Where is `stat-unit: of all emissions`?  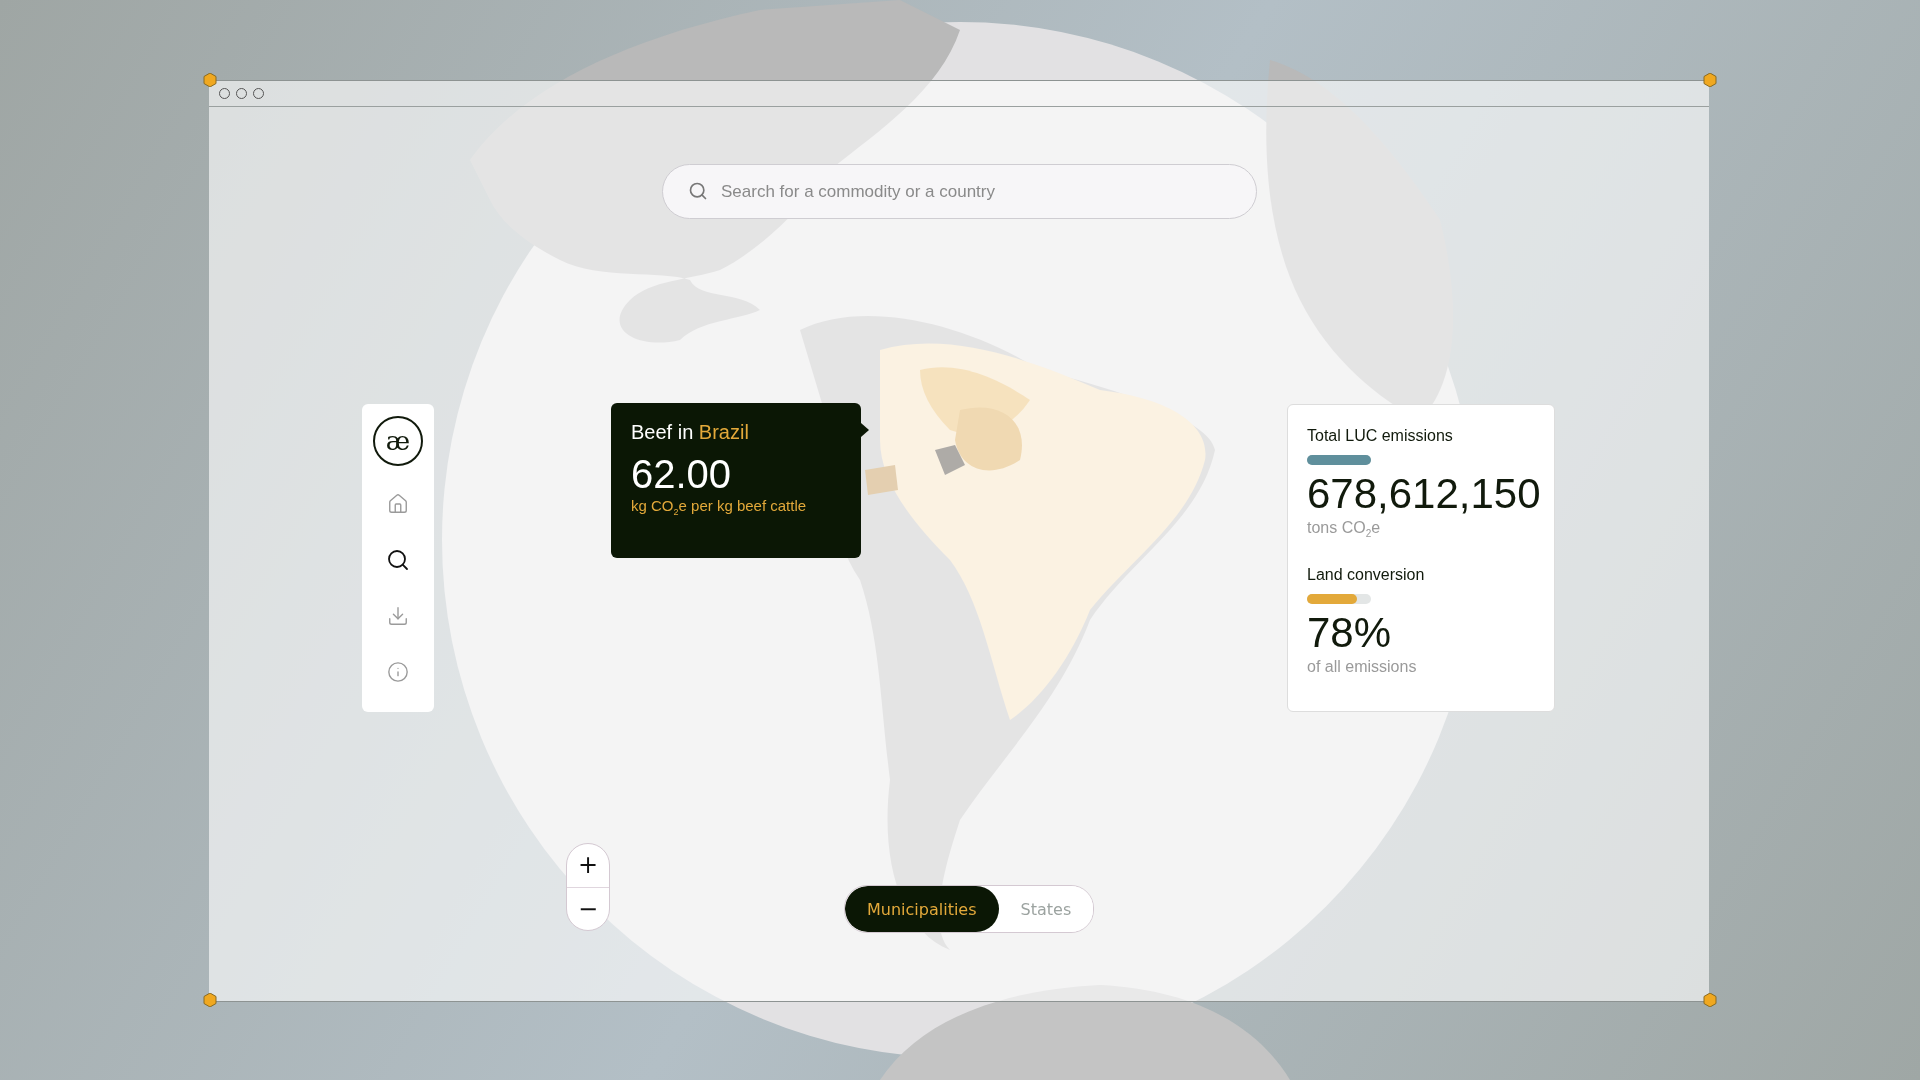
stat-unit: of all emissions is located at coordinates (1362, 666).